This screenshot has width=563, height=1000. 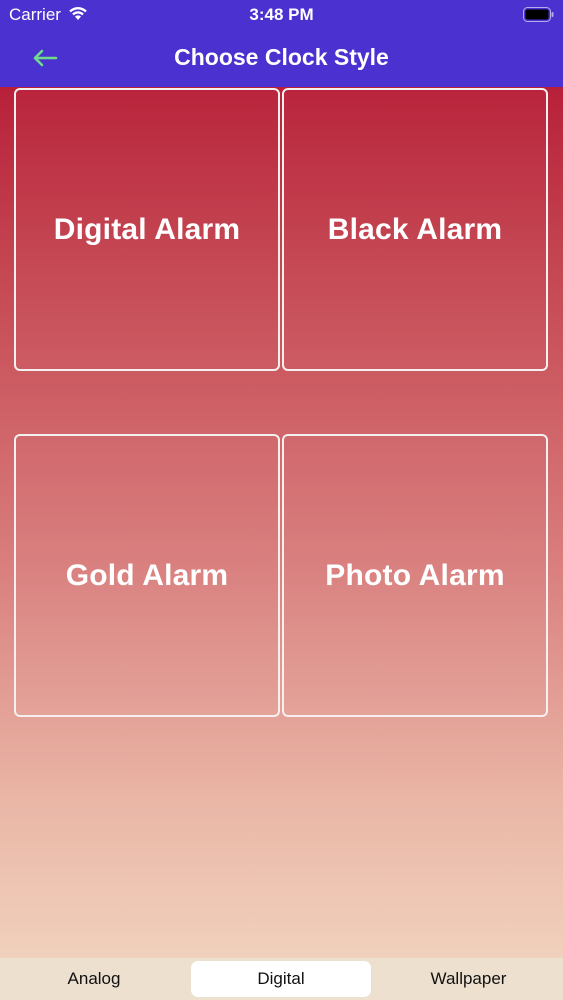 I want to click on digital-alarm-tile: Digital Alarm, so click(x=147, y=229).